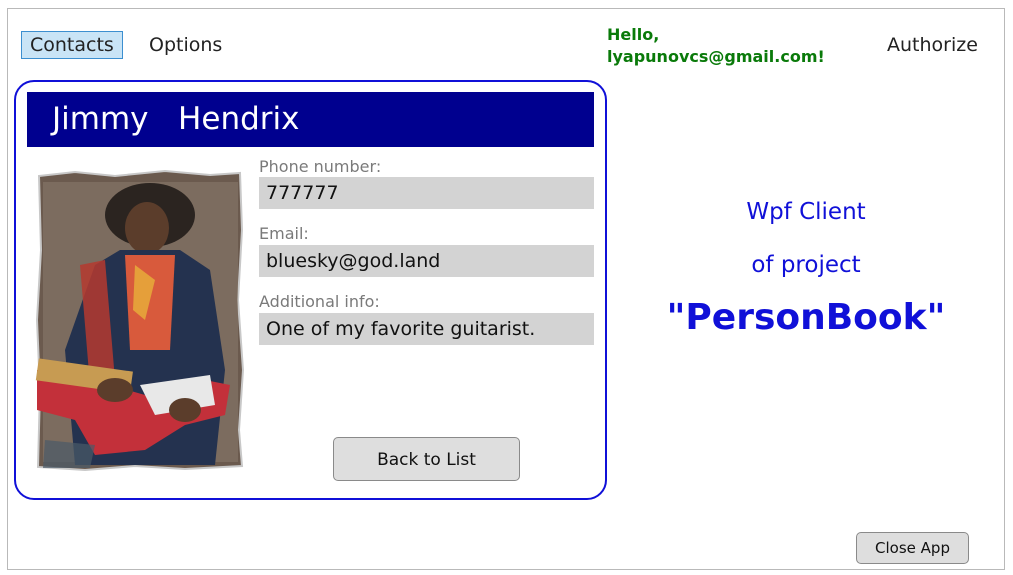 The image size is (1013, 575). Describe the element at coordinates (426, 261) in the screenshot. I see `email-field: bluesky@god.land` at that location.